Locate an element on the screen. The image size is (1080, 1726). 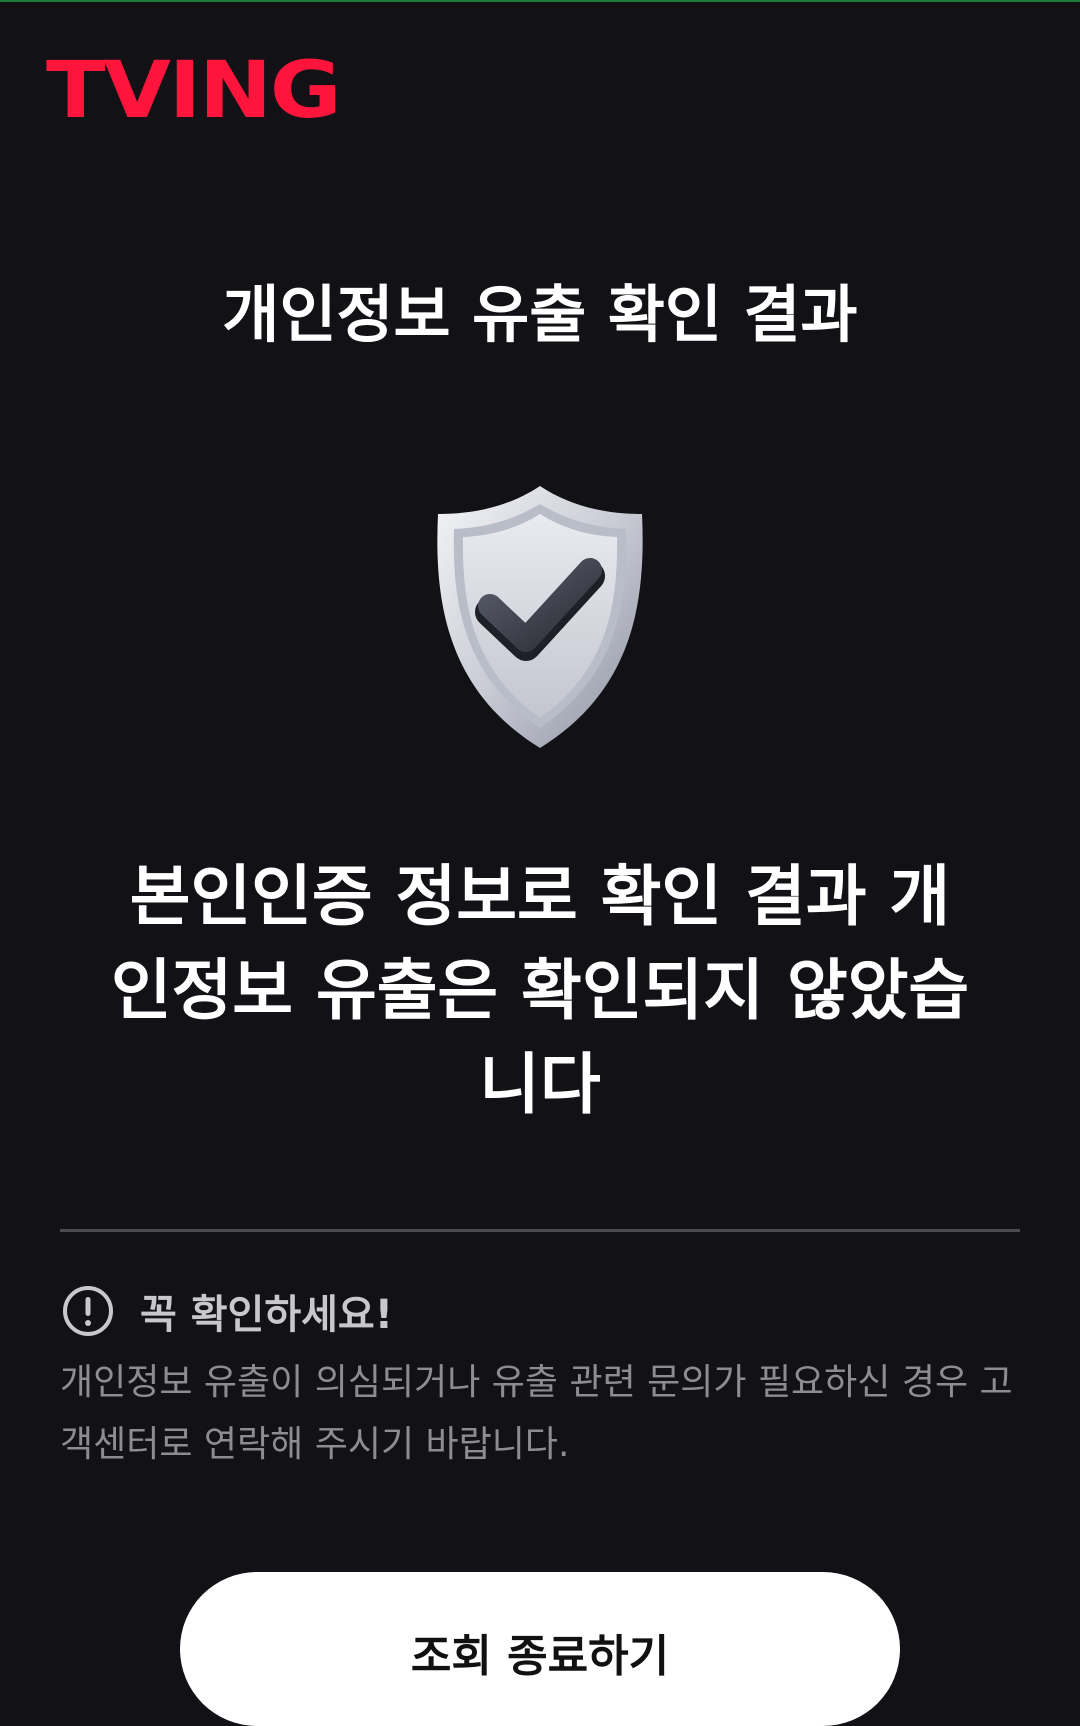
top-status-strip is located at coordinates (540, 1).